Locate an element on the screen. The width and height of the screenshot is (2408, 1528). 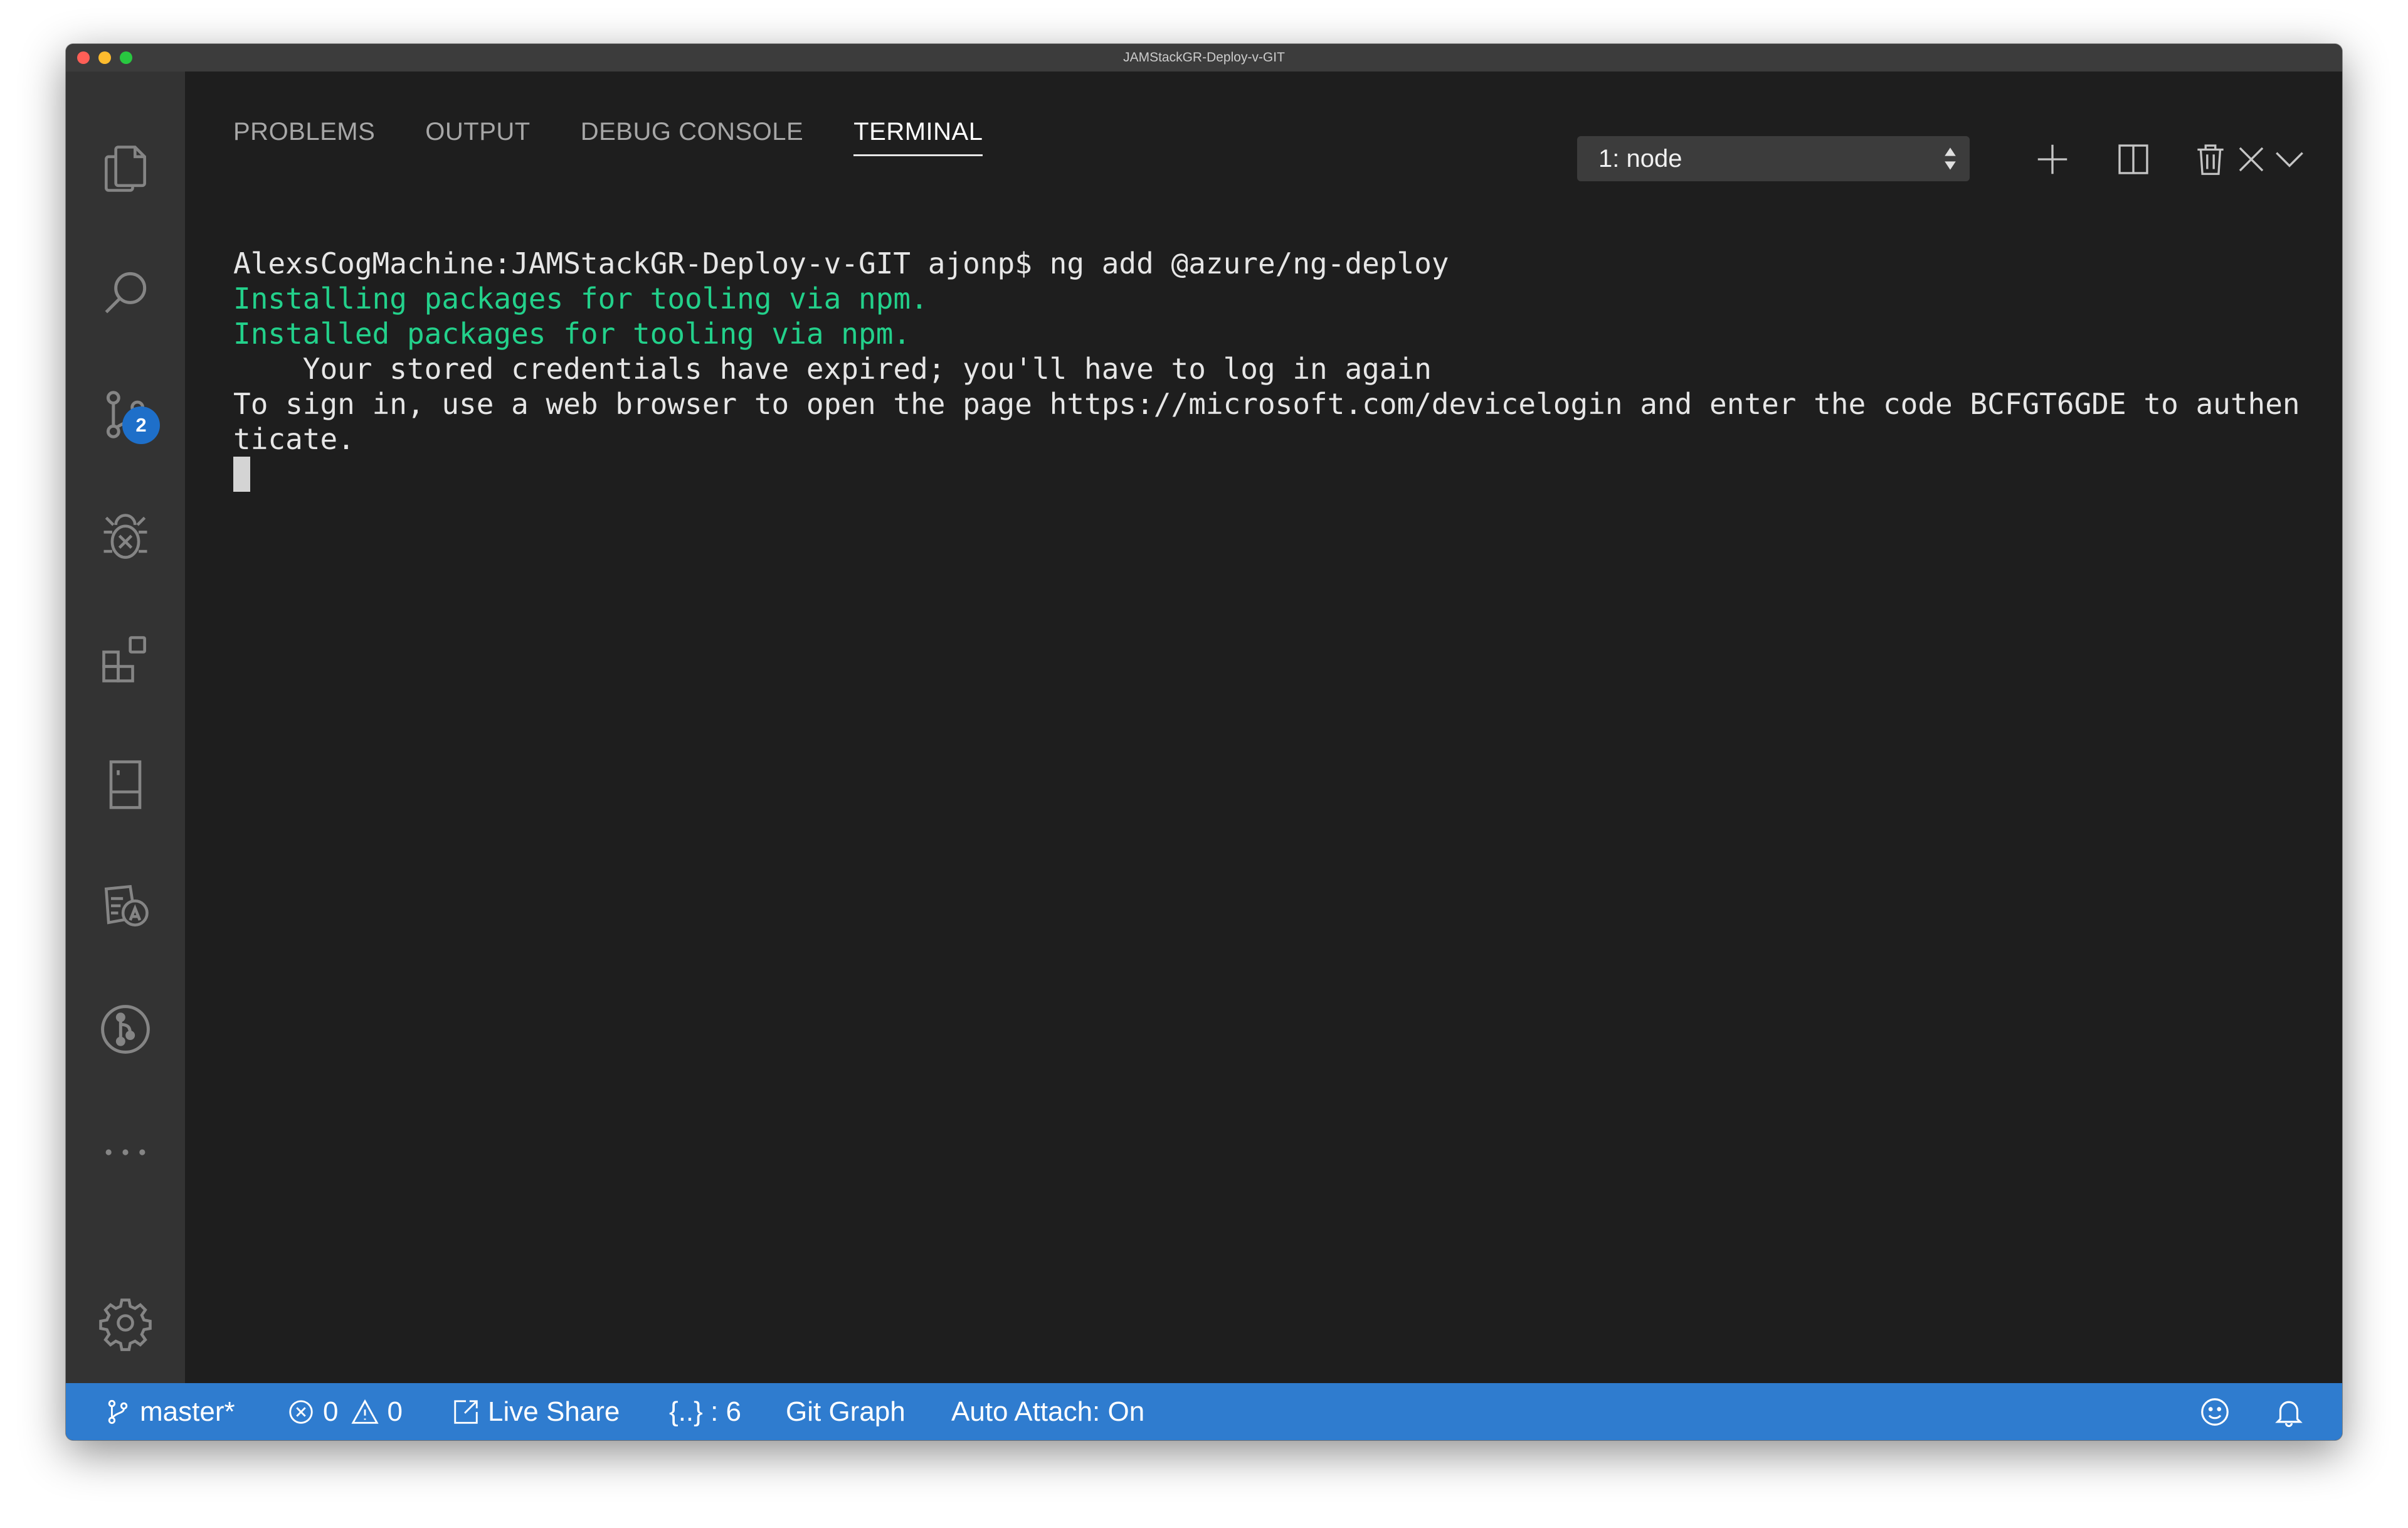
plus-icon is located at coordinates (2052, 159).